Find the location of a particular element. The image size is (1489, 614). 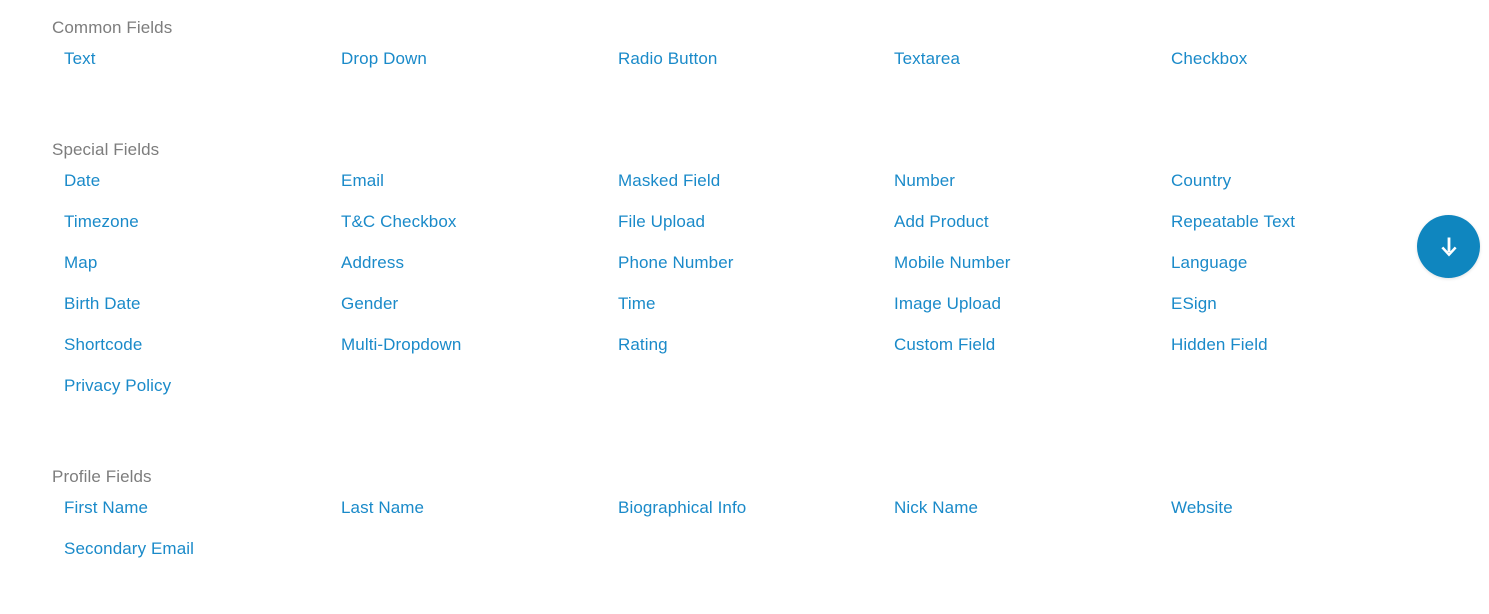

field-row: Secondary Email is located at coordinates (744, 558).